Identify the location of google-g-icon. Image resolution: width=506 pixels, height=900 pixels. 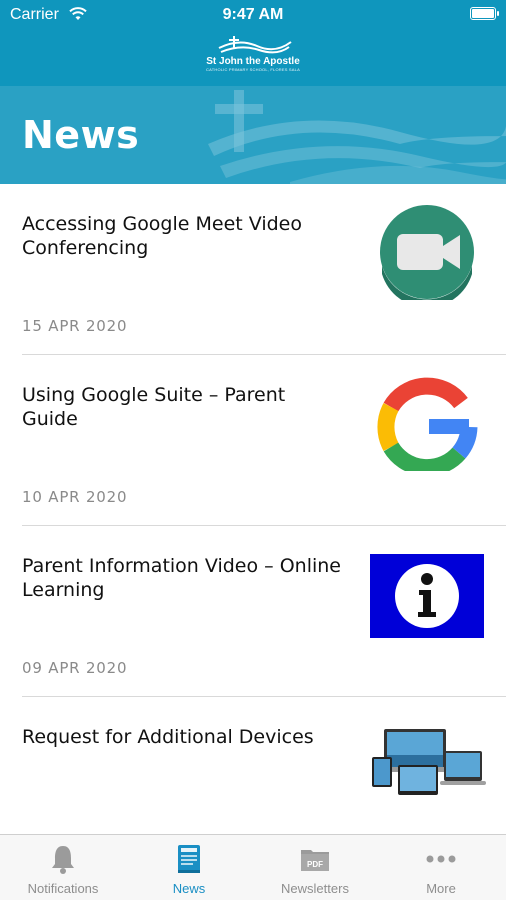
(427, 424).